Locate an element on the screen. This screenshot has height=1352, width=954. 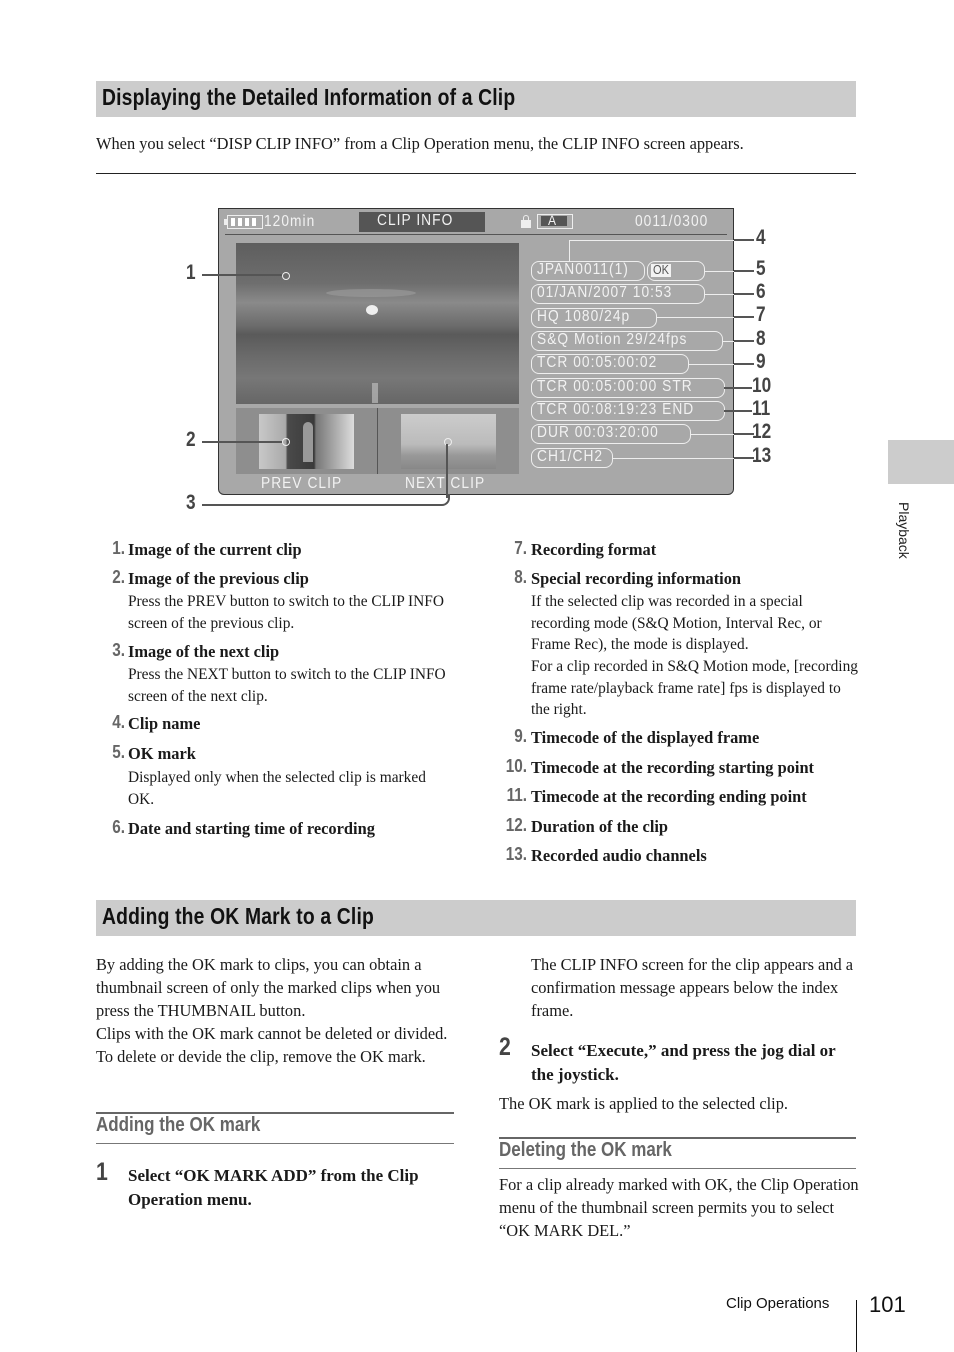
media-slot-indicator: A is located at coordinates (555, 220).